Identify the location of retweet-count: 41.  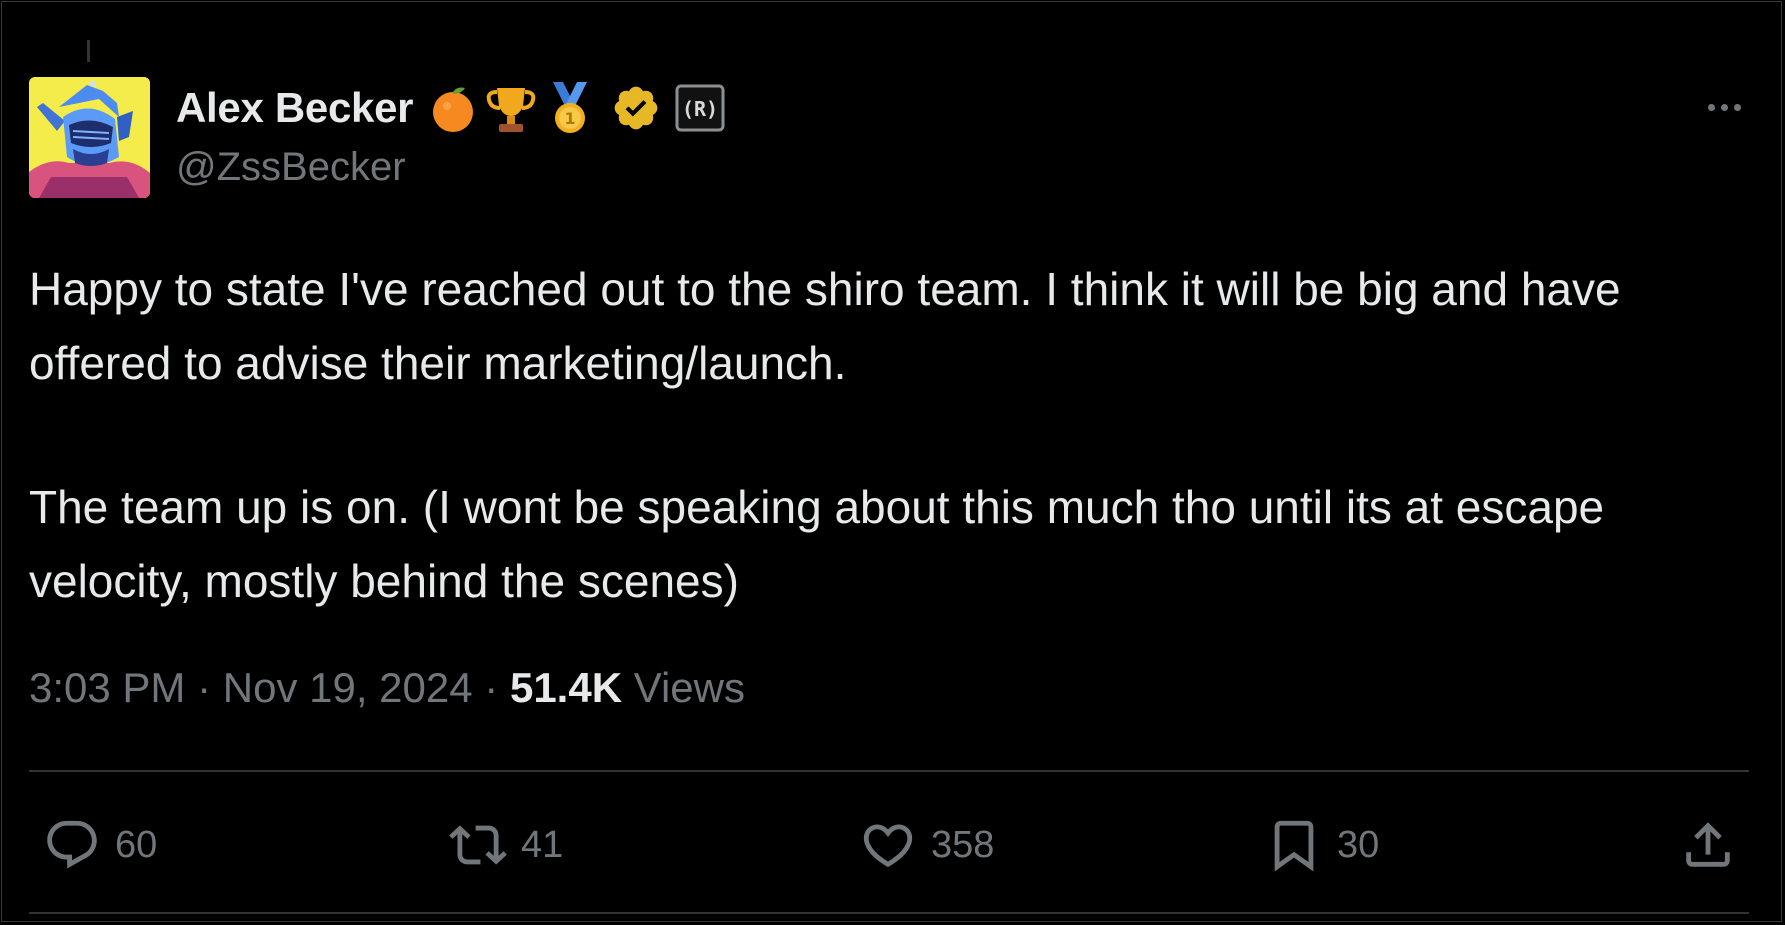
(542, 844).